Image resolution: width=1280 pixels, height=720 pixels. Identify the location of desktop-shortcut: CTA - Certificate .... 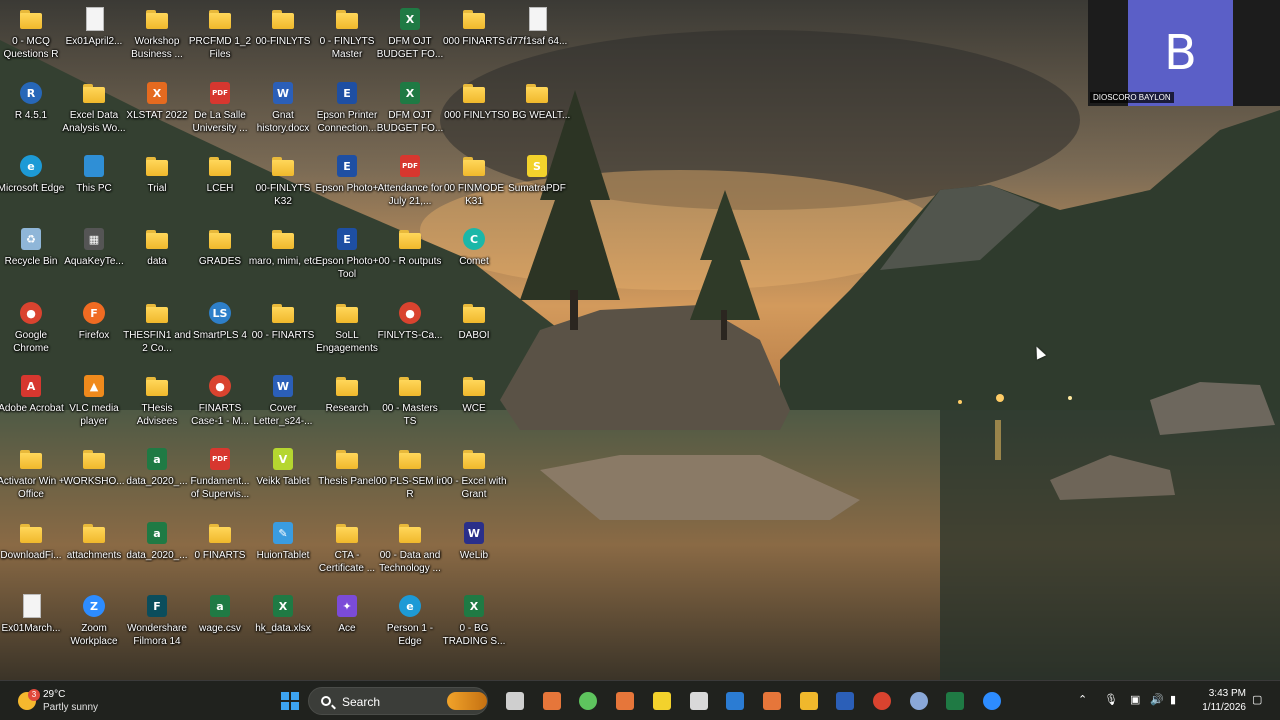
(347, 548).